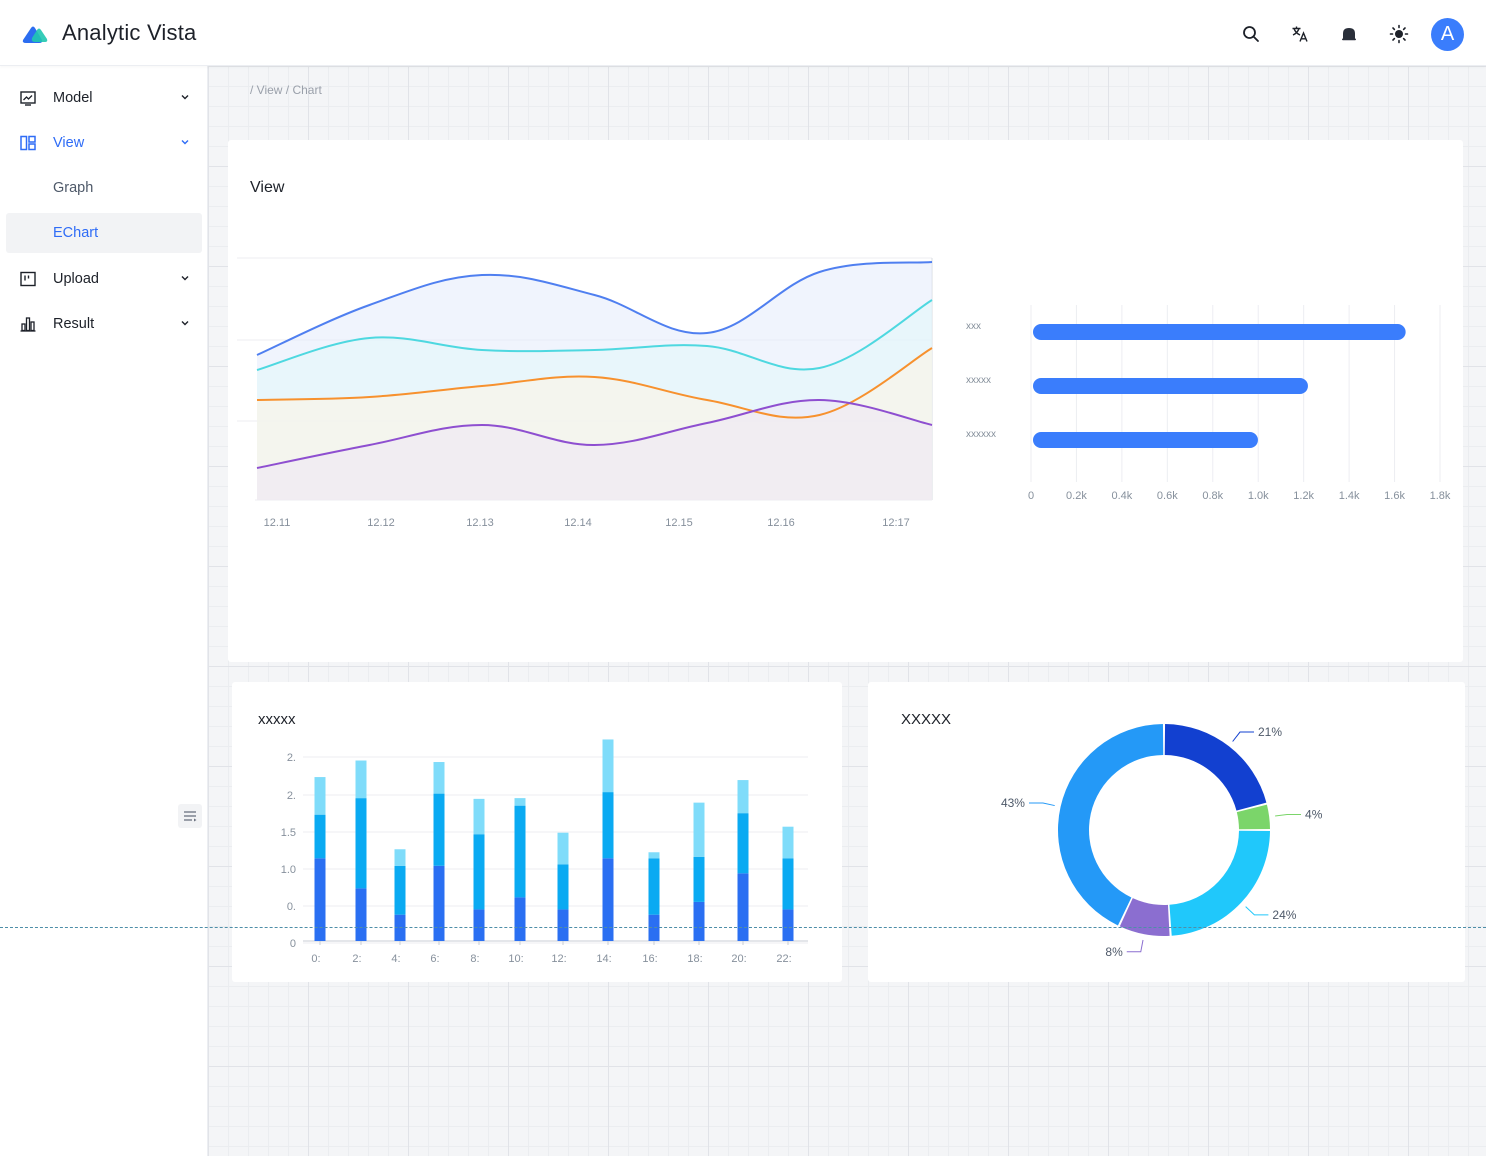 This screenshot has width=1486, height=1156. I want to click on x-tick-label: 4:, so click(395, 959).